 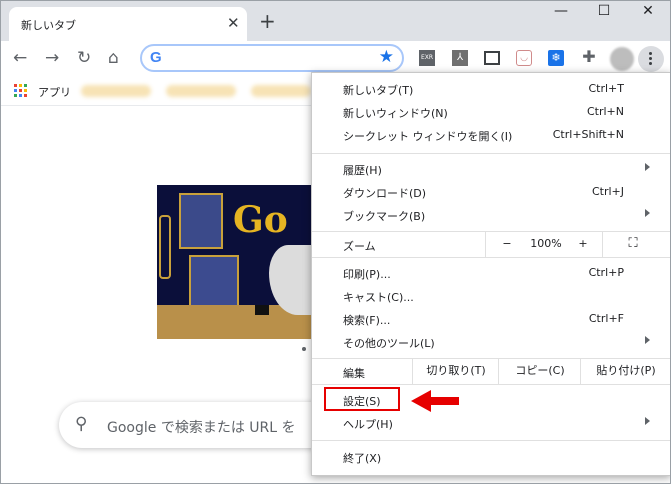 I want to click on menu-zoom-row: ズーム − 100% + ⛶, so click(x=491, y=244).